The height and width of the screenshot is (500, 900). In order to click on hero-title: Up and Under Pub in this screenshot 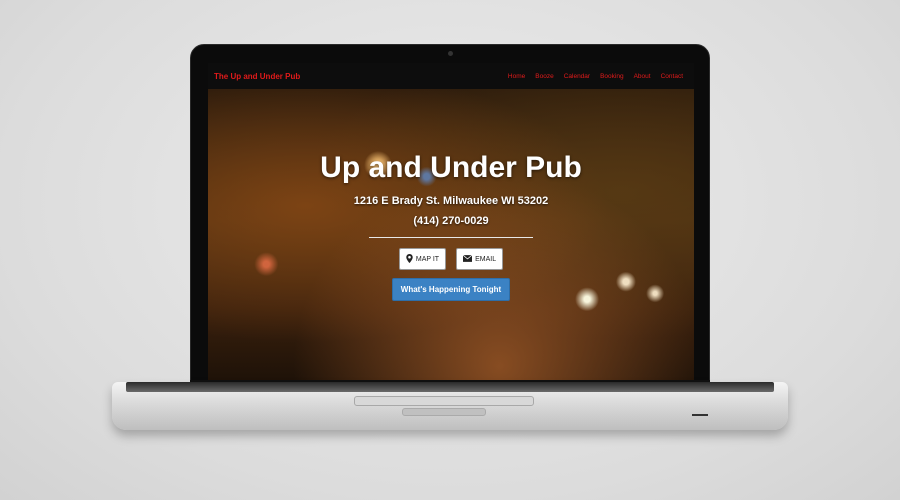, I will do `click(451, 167)`.